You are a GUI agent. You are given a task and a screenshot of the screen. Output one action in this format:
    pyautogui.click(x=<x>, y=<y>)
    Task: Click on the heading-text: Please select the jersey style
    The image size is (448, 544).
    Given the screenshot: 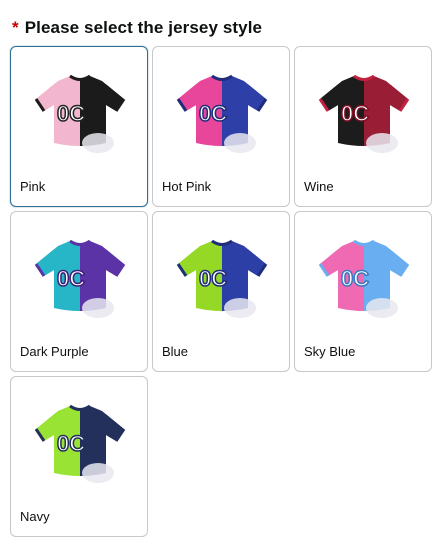 What is the action you would take?
    pyautogui.click(x=143, y=27)
    